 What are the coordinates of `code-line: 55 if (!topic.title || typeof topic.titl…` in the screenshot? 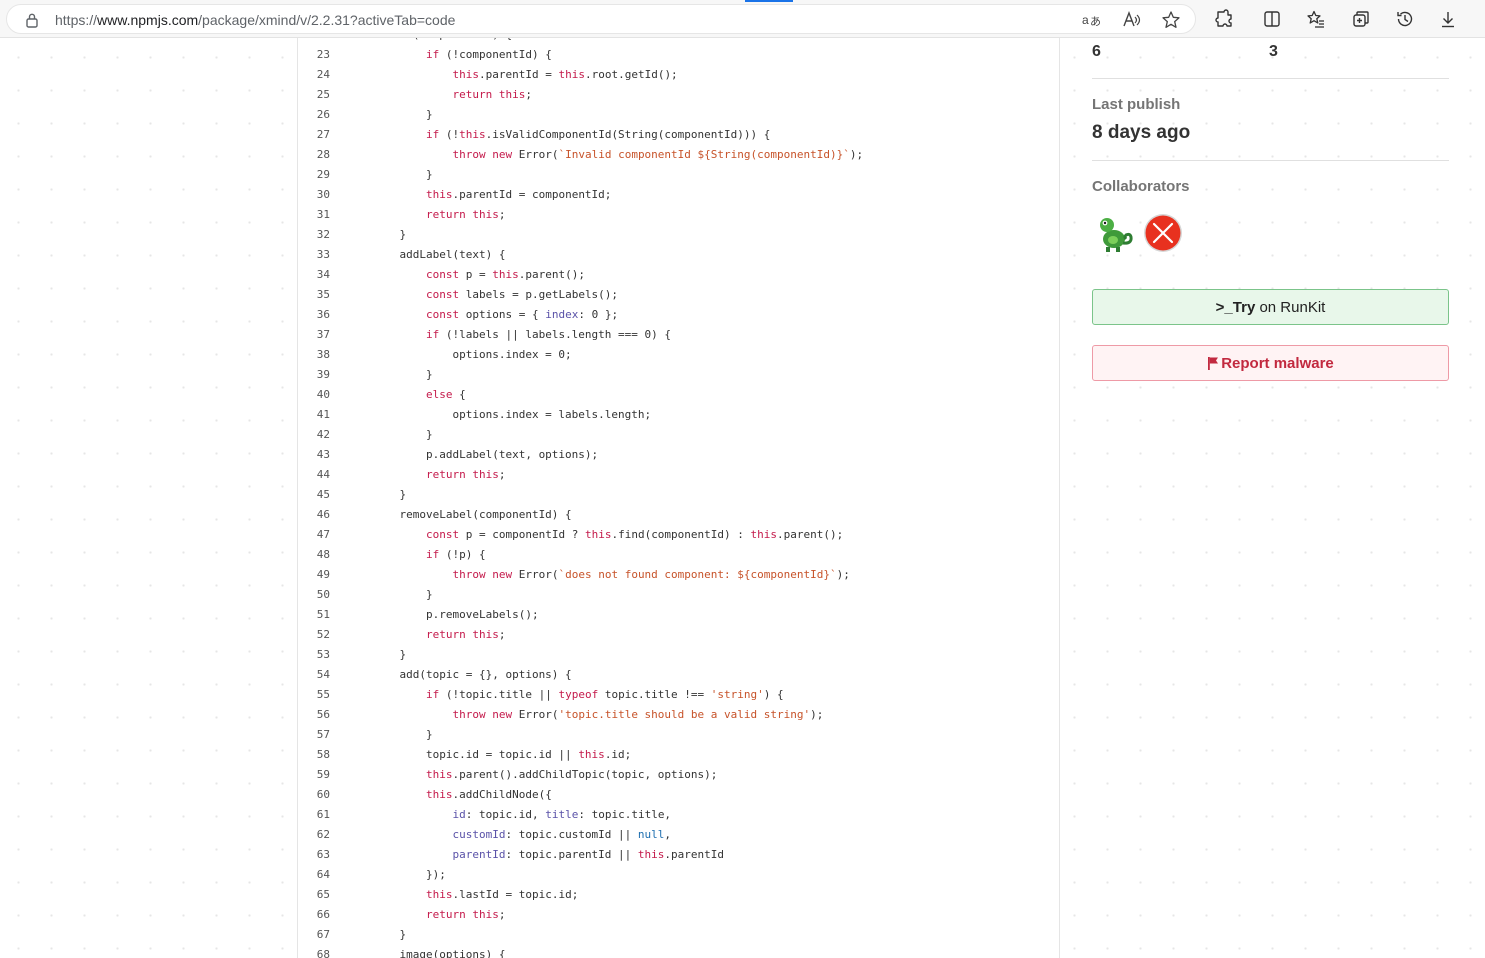 It's located at (678, 695).